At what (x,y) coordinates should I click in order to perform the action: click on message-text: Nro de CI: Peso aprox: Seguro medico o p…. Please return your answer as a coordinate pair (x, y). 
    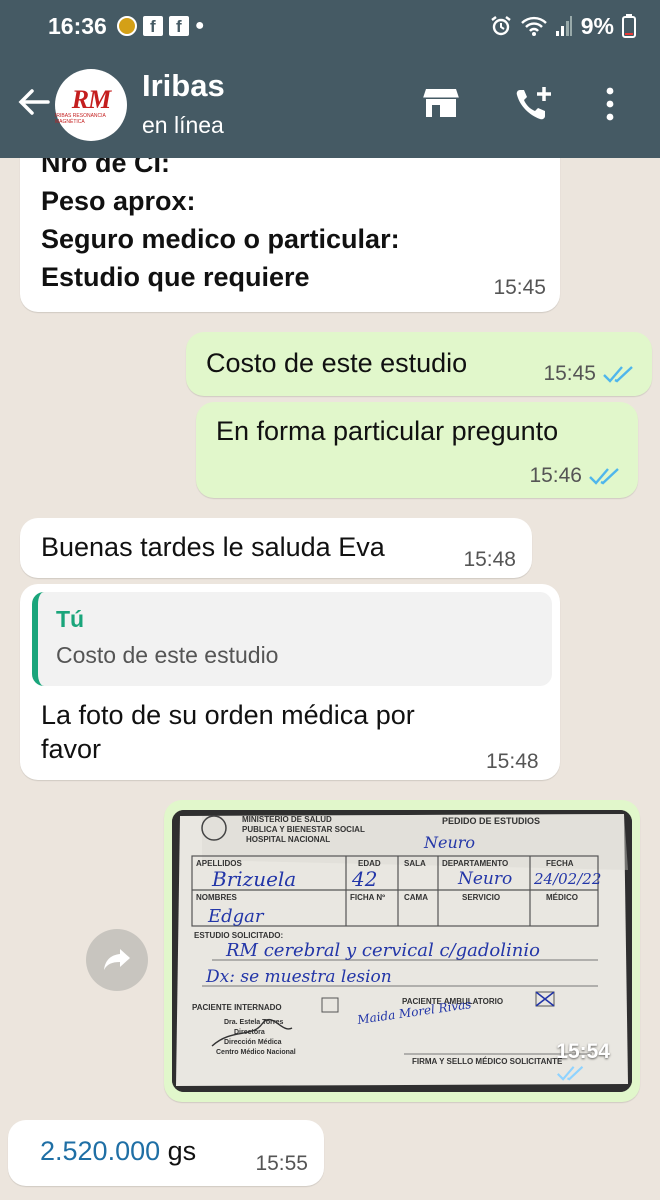
    Looking at the image, I should click on (220, 227).